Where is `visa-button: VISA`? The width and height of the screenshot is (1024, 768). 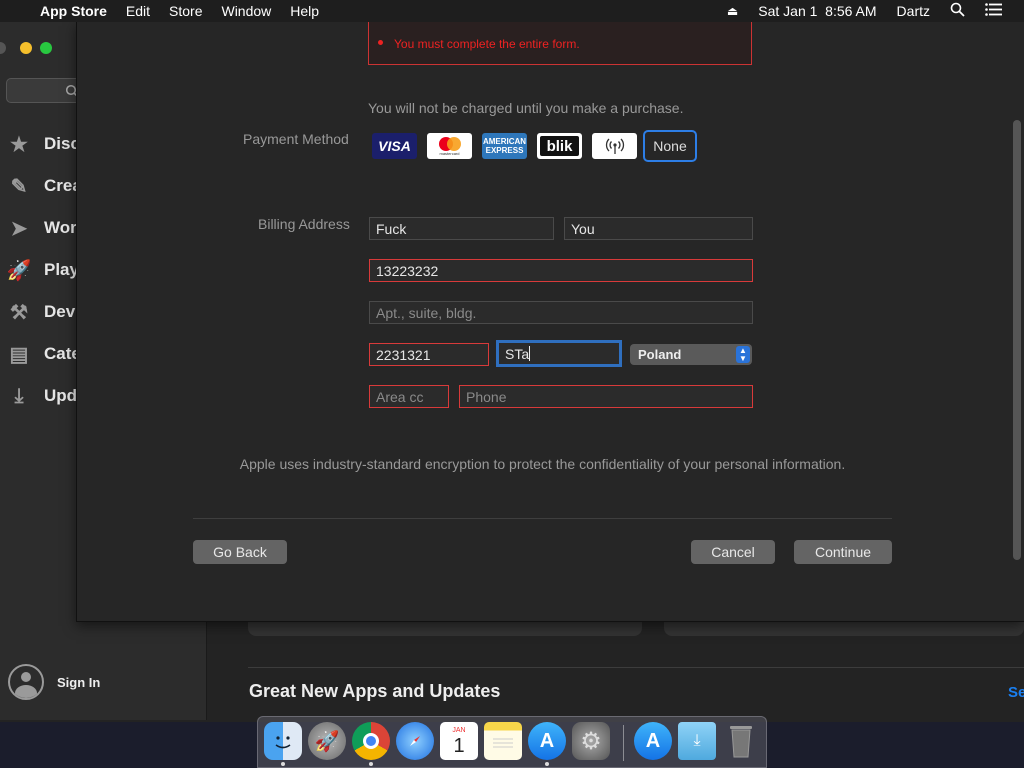 visa-button: VISA is located at coordinates (394, 146).